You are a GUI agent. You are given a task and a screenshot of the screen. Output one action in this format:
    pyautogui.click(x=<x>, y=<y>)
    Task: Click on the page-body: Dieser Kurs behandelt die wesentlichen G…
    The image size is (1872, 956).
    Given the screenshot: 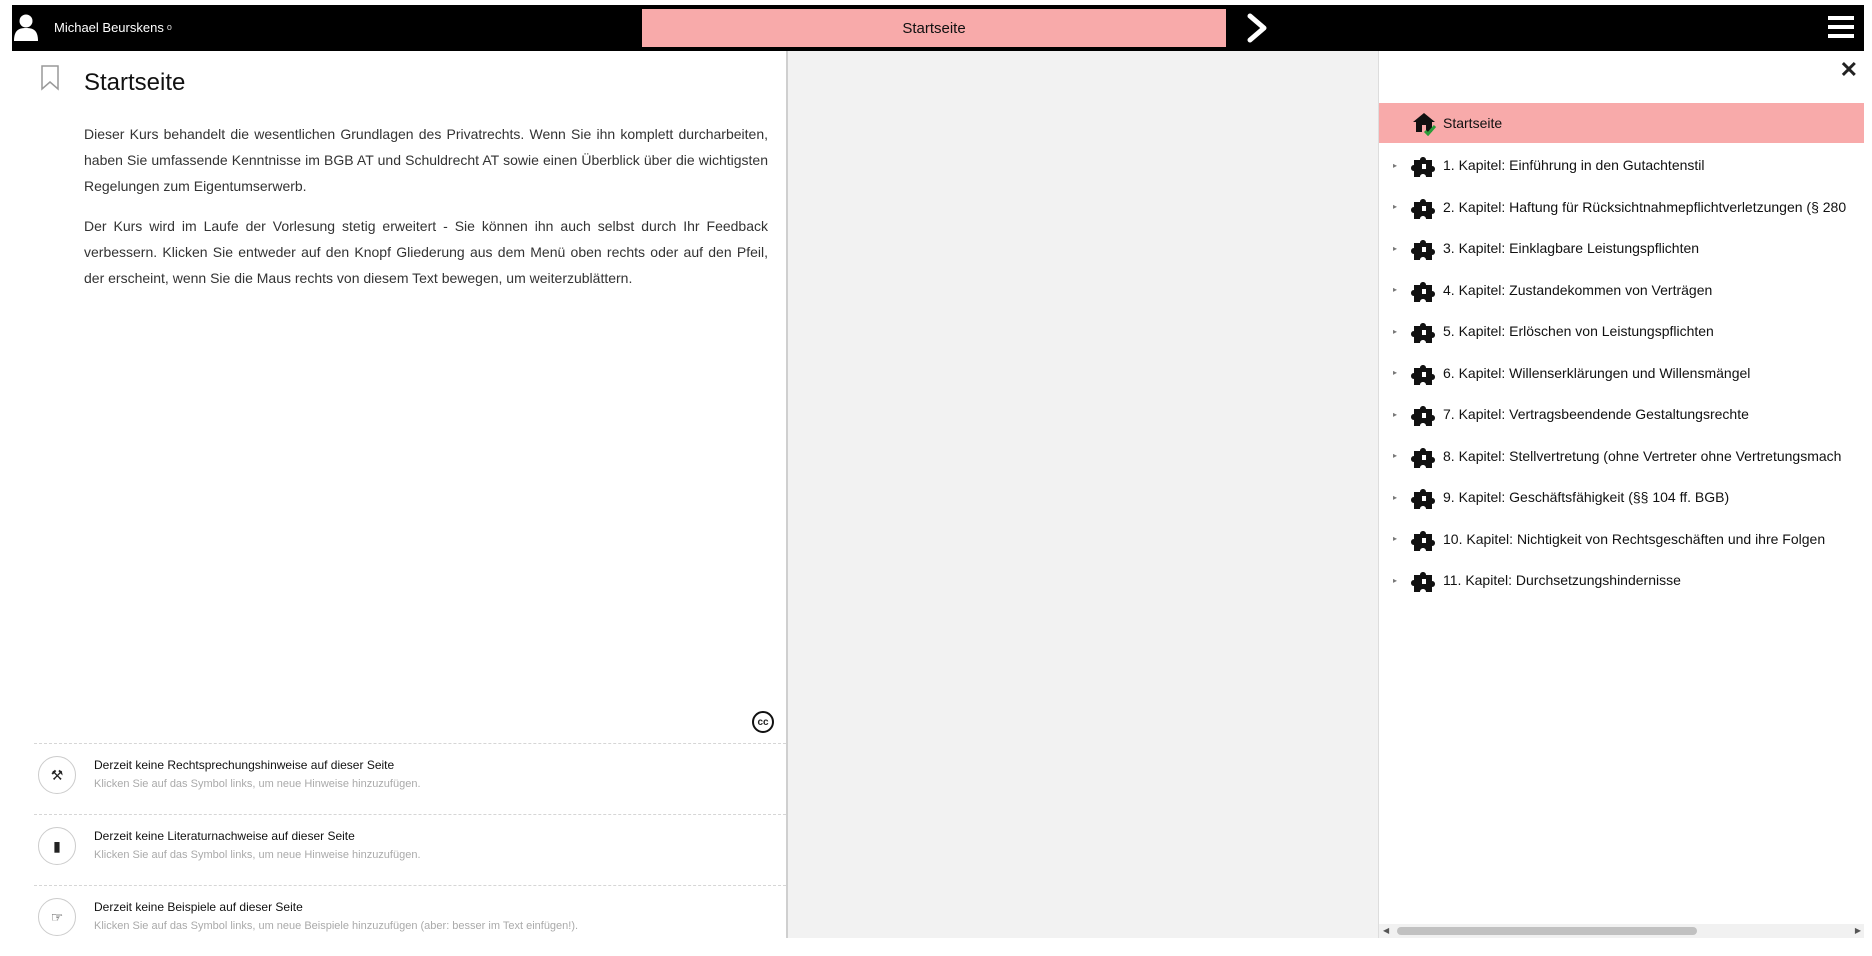 What is the action you would take?
    pyautogui.click(x=426, y=213)
    